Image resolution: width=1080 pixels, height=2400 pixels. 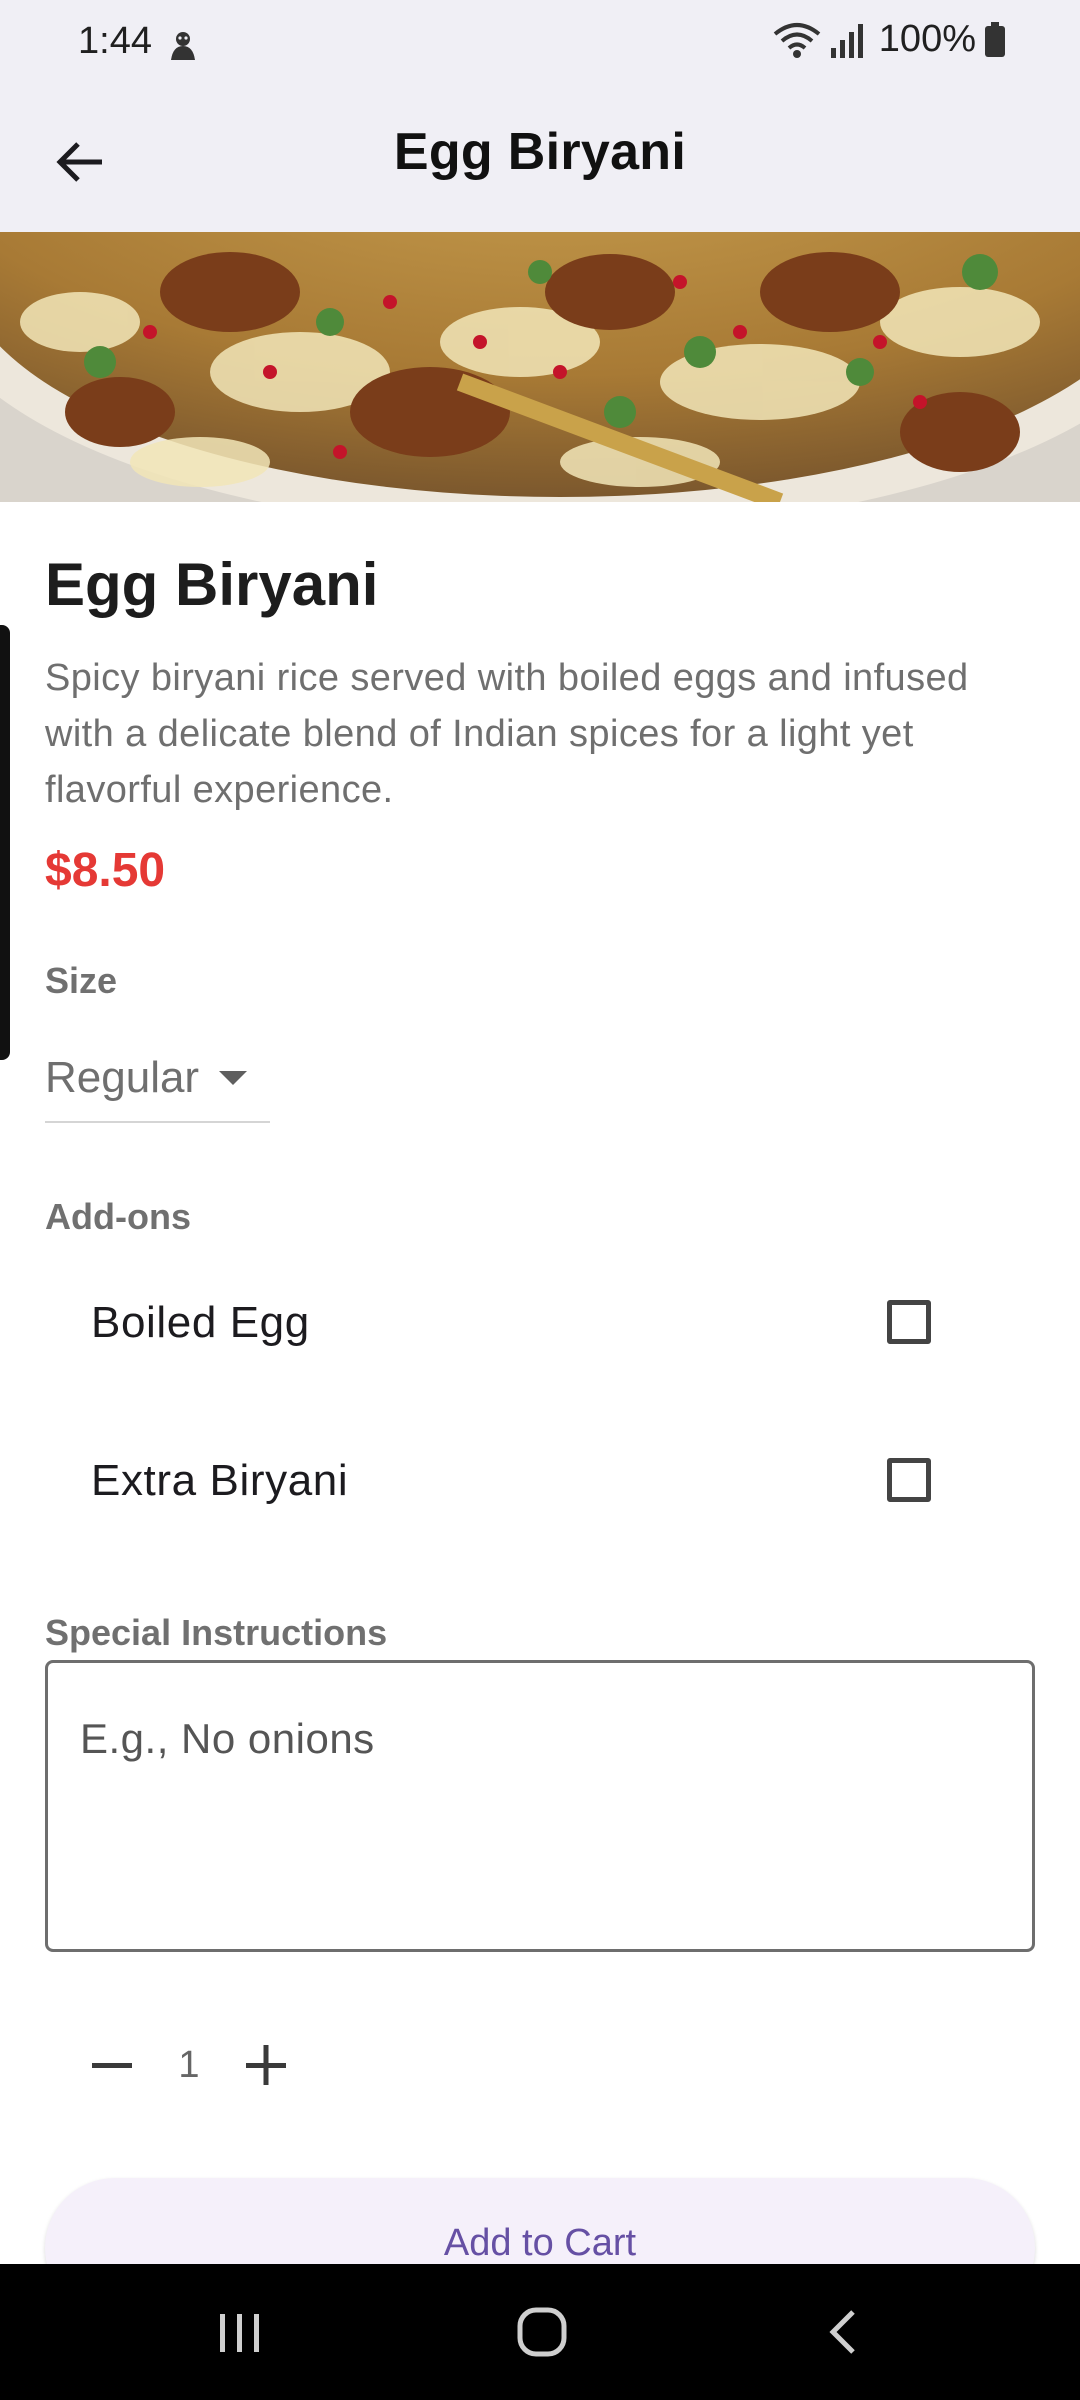 I want to click on quantity-value: 1, so click(x=189, y=2064).